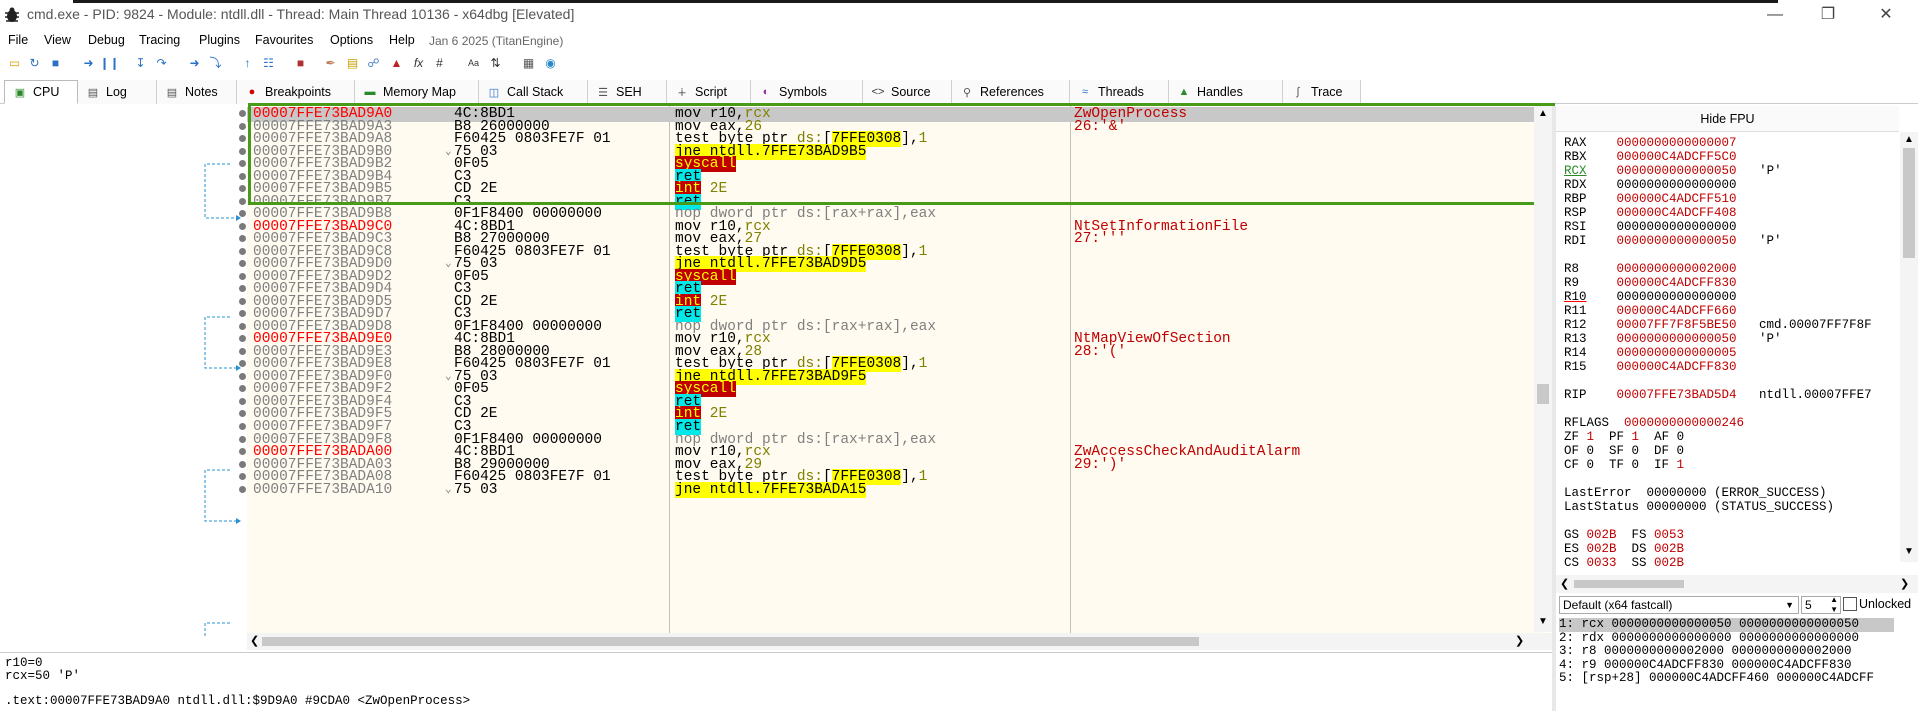 This screenshot has width=1918, height=711. I want to click on register-line: RSI 0000000000000000, so click(1650, 227).